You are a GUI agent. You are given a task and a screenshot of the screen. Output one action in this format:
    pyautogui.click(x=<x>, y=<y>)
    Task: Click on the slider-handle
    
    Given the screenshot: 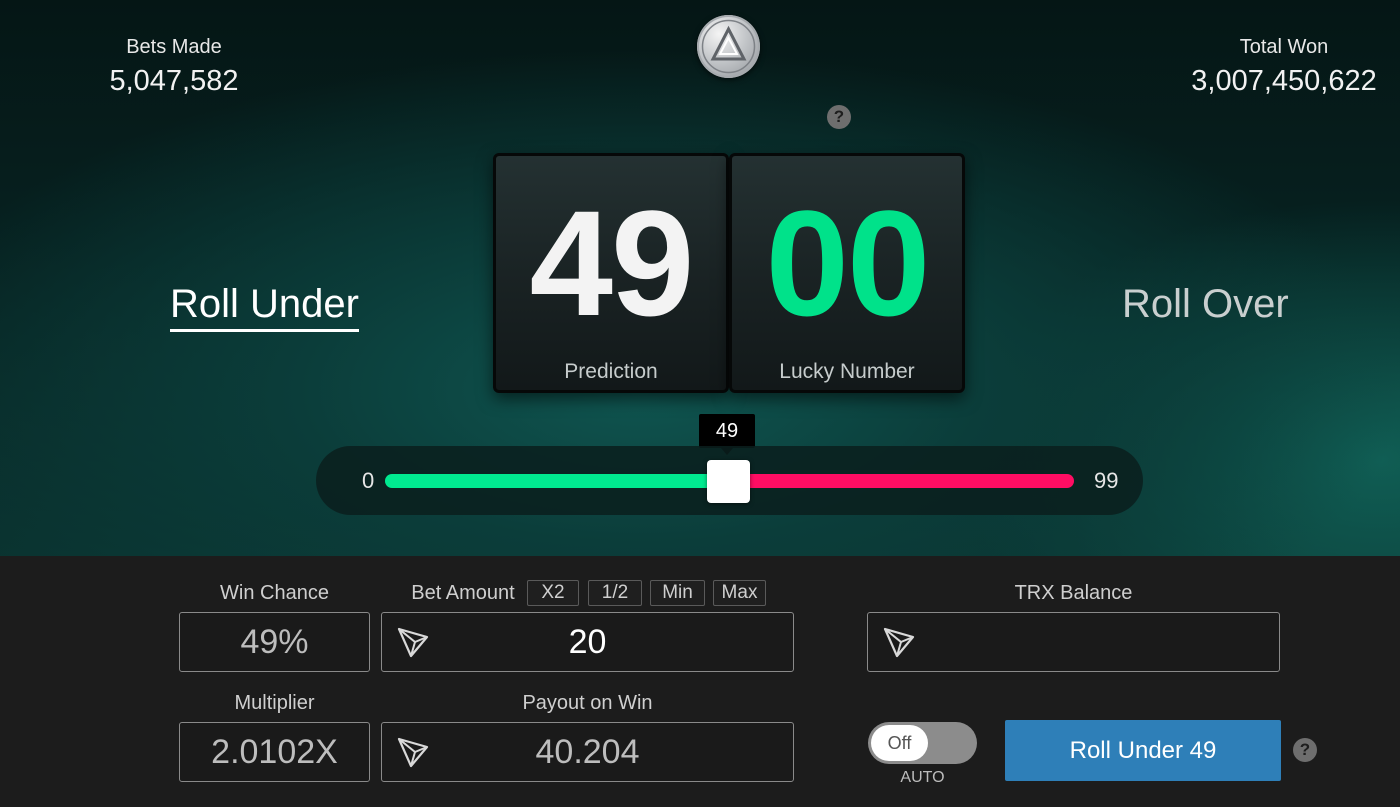 What is the action you would take?
    pyautogui.click(x=728, y=481)
    